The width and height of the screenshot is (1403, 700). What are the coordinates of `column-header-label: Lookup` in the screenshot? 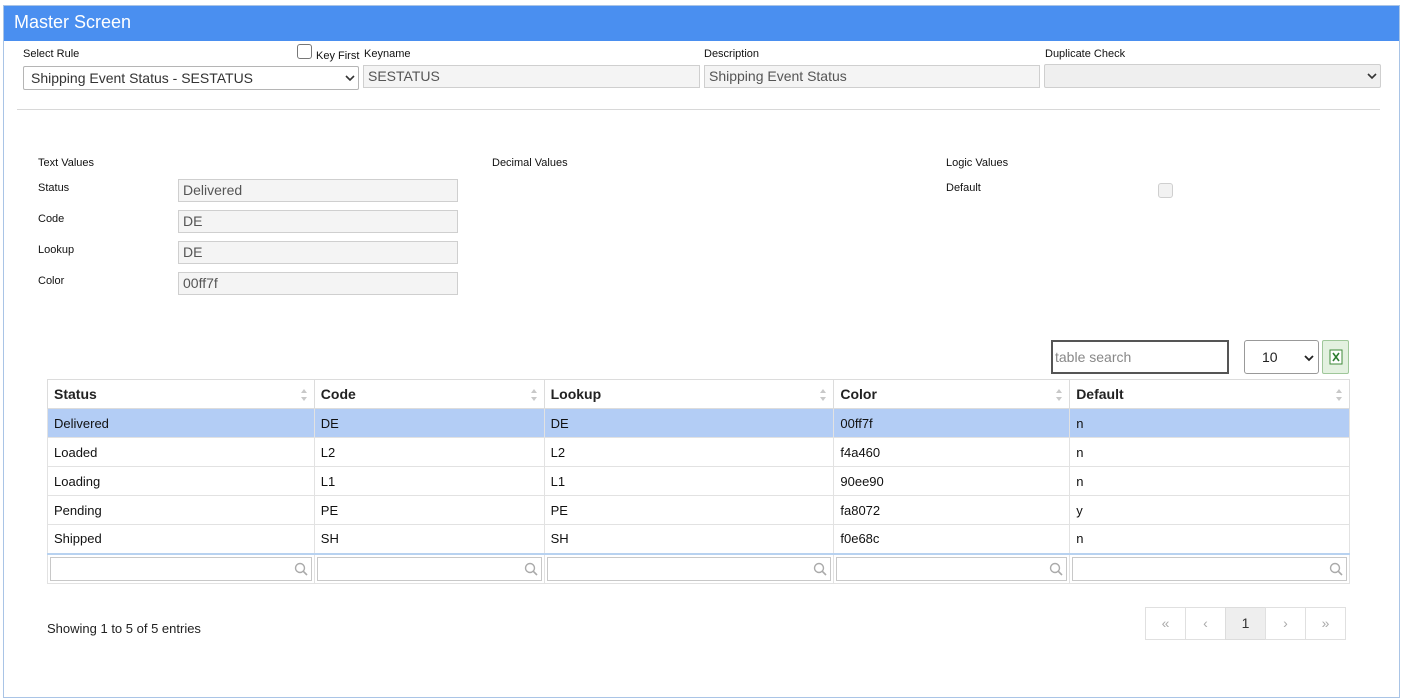 It's located at (576, 394).